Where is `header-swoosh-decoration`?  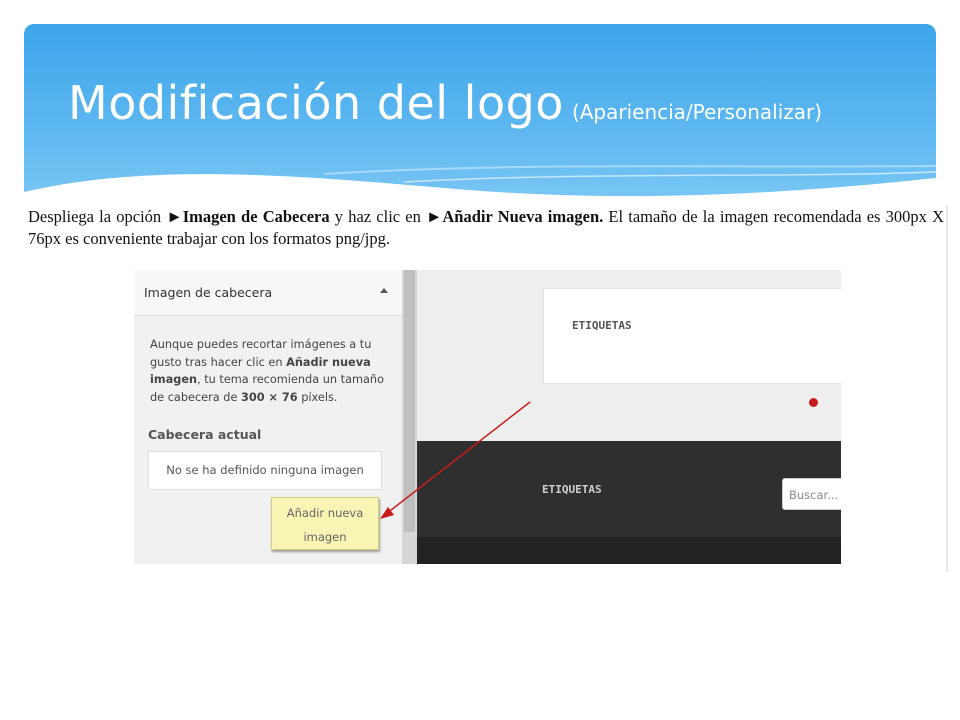
header-swoosh-decoration is located at coordinates (480, 182).